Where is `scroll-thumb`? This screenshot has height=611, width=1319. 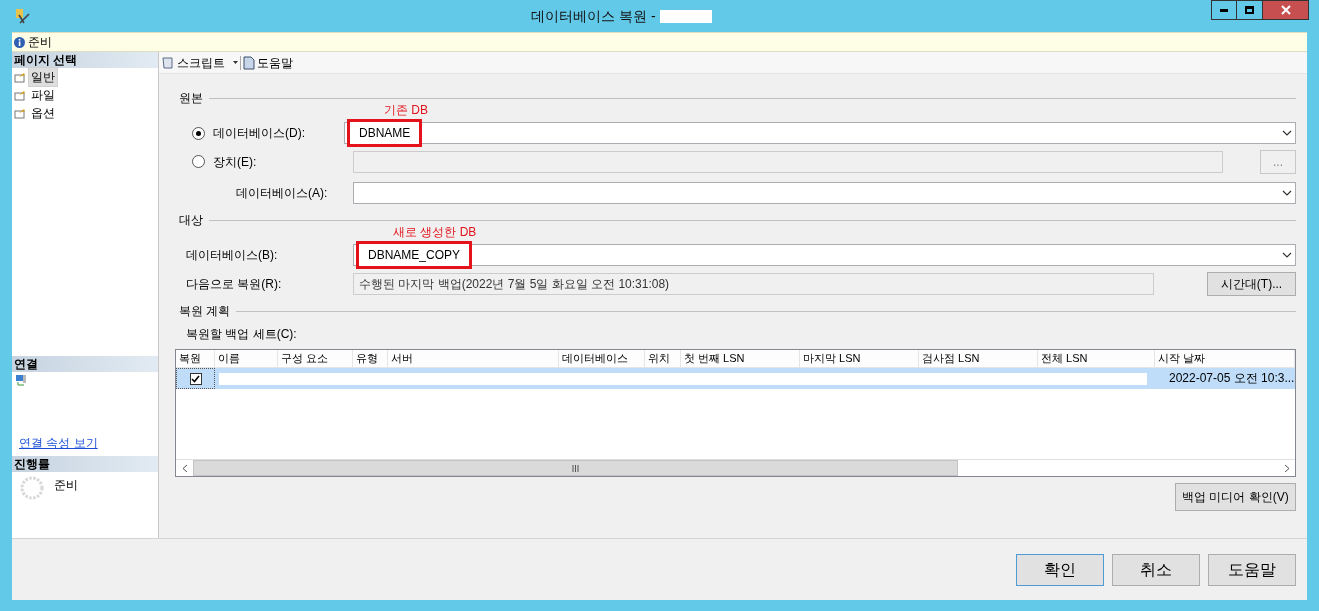
scroll-thumb is located at coordinates (575, 468).